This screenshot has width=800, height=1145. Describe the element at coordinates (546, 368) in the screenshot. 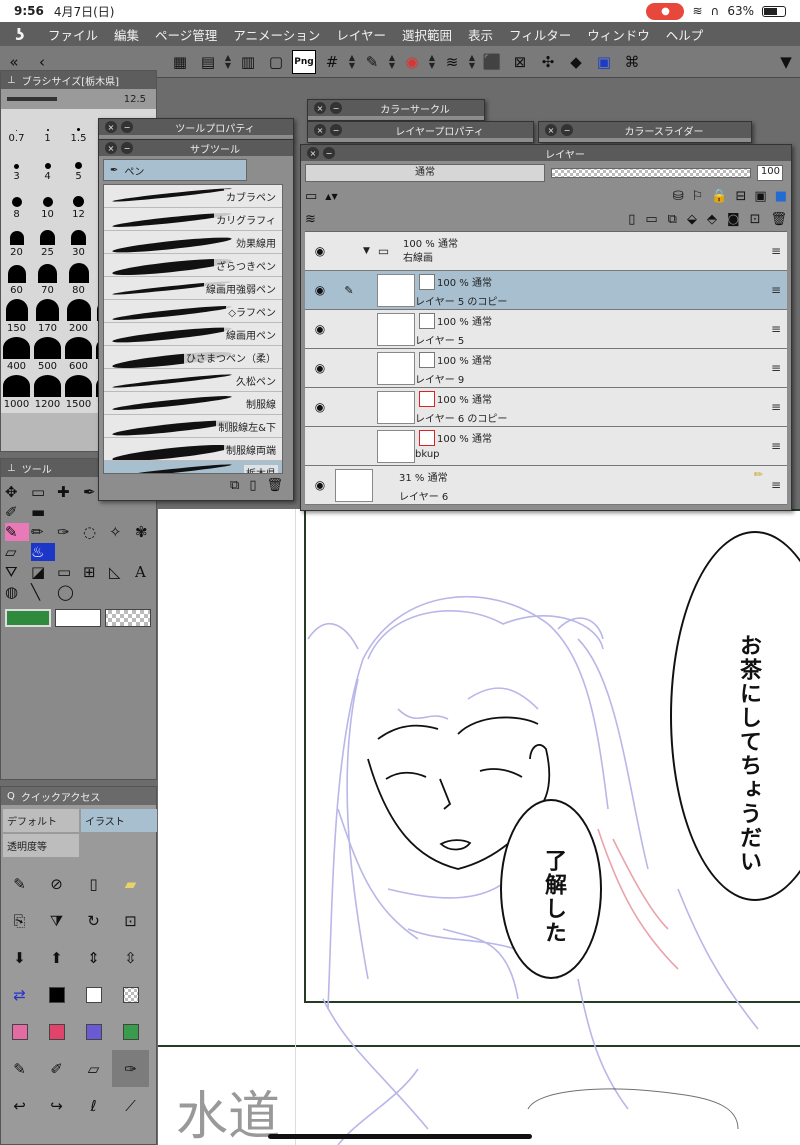

I see `layer-row: ◉ 100 % 通常 レイヤー 9 ≡` at that location.